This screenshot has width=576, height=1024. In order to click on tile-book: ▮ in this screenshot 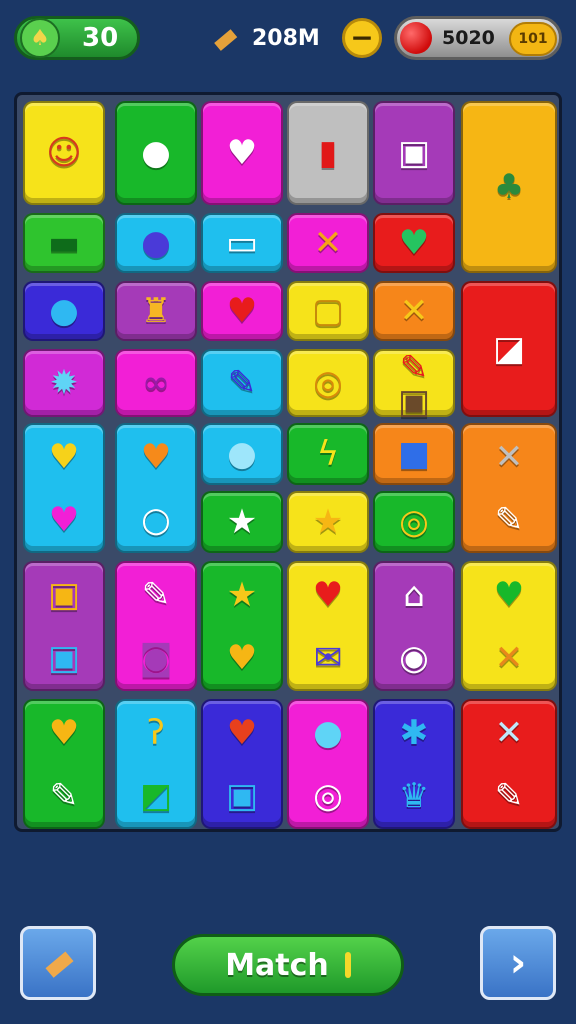, I will do `click(328, 153)`.